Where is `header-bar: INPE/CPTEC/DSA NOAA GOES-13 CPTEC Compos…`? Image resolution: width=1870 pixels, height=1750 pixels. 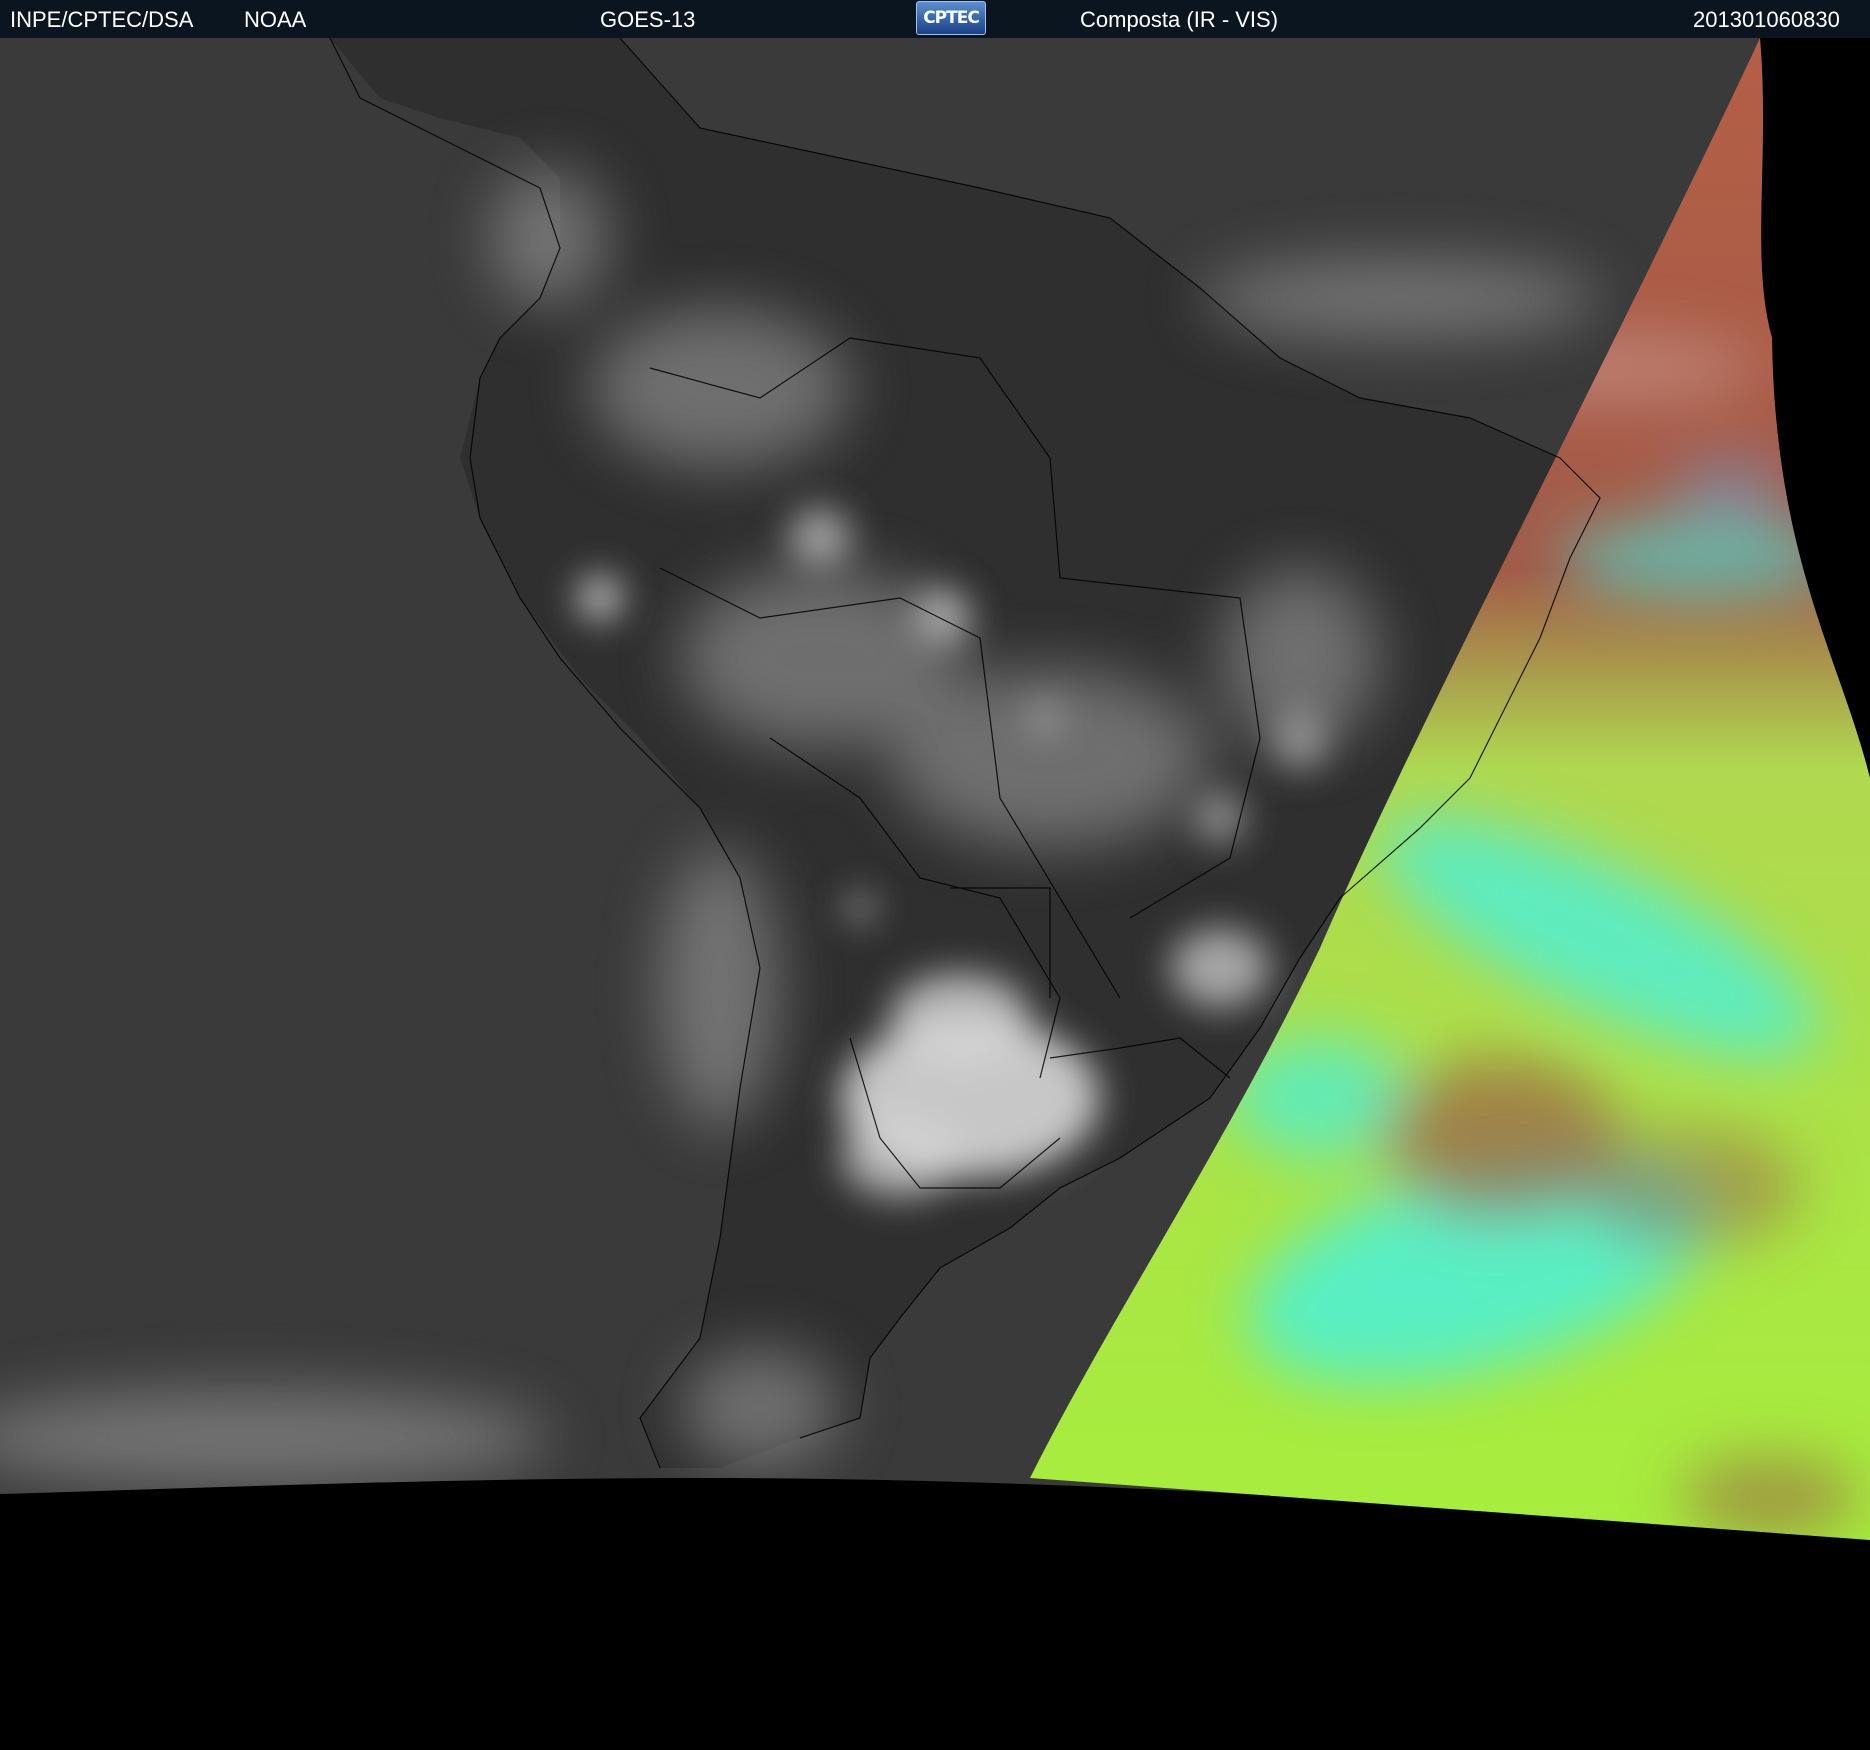
header-bar: INPE/CPTEC/DSA NOAA GOES-13 CPTEC Compos… is located at coordinates (935, 19).